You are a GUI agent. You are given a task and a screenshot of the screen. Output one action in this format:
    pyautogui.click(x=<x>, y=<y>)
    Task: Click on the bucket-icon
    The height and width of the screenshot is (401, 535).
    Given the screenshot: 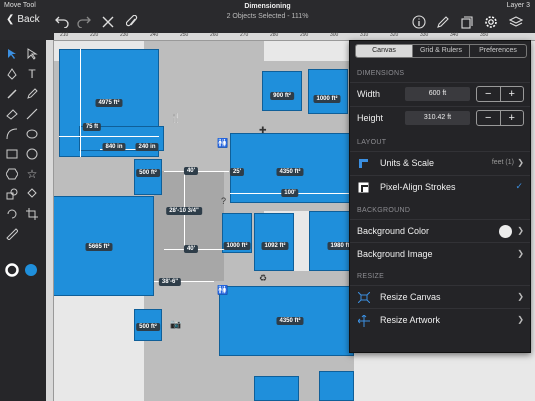 What is the action you would take?
    pyautogui.click(x=32, y=193)
    